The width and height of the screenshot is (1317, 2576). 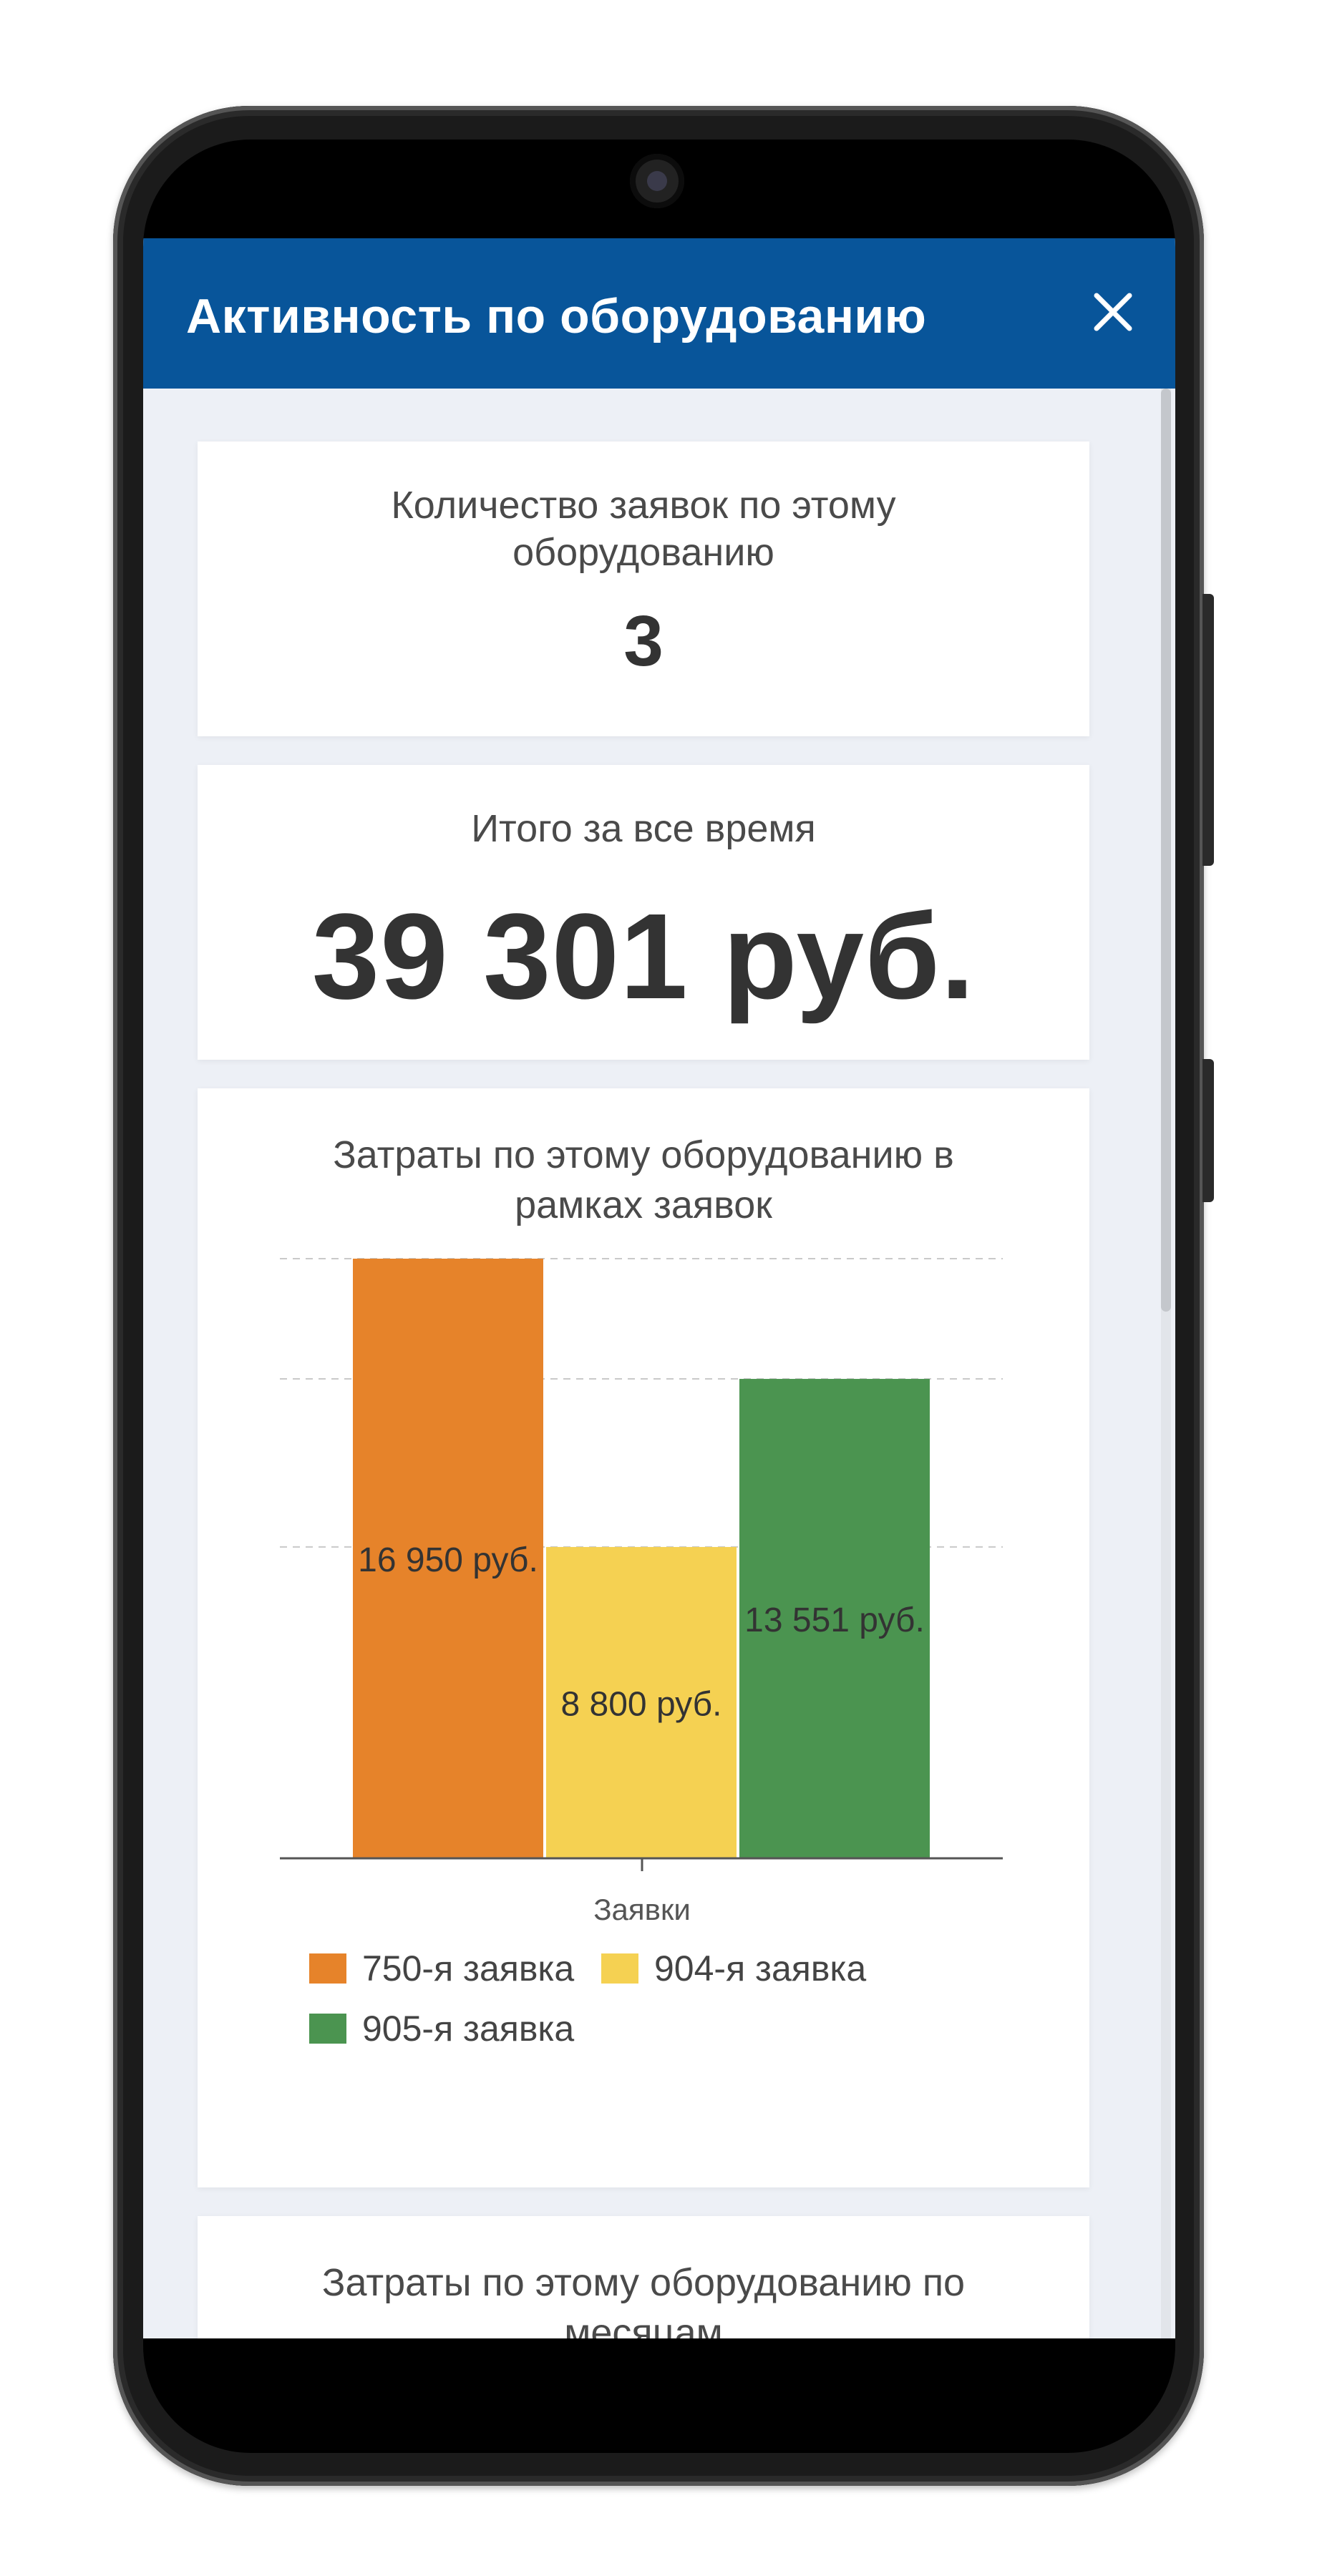 What do you see at coordinates (643, 957) in the screenshot?
I see `total-value: 39 301 руб.` at bounding box center [643, 957].